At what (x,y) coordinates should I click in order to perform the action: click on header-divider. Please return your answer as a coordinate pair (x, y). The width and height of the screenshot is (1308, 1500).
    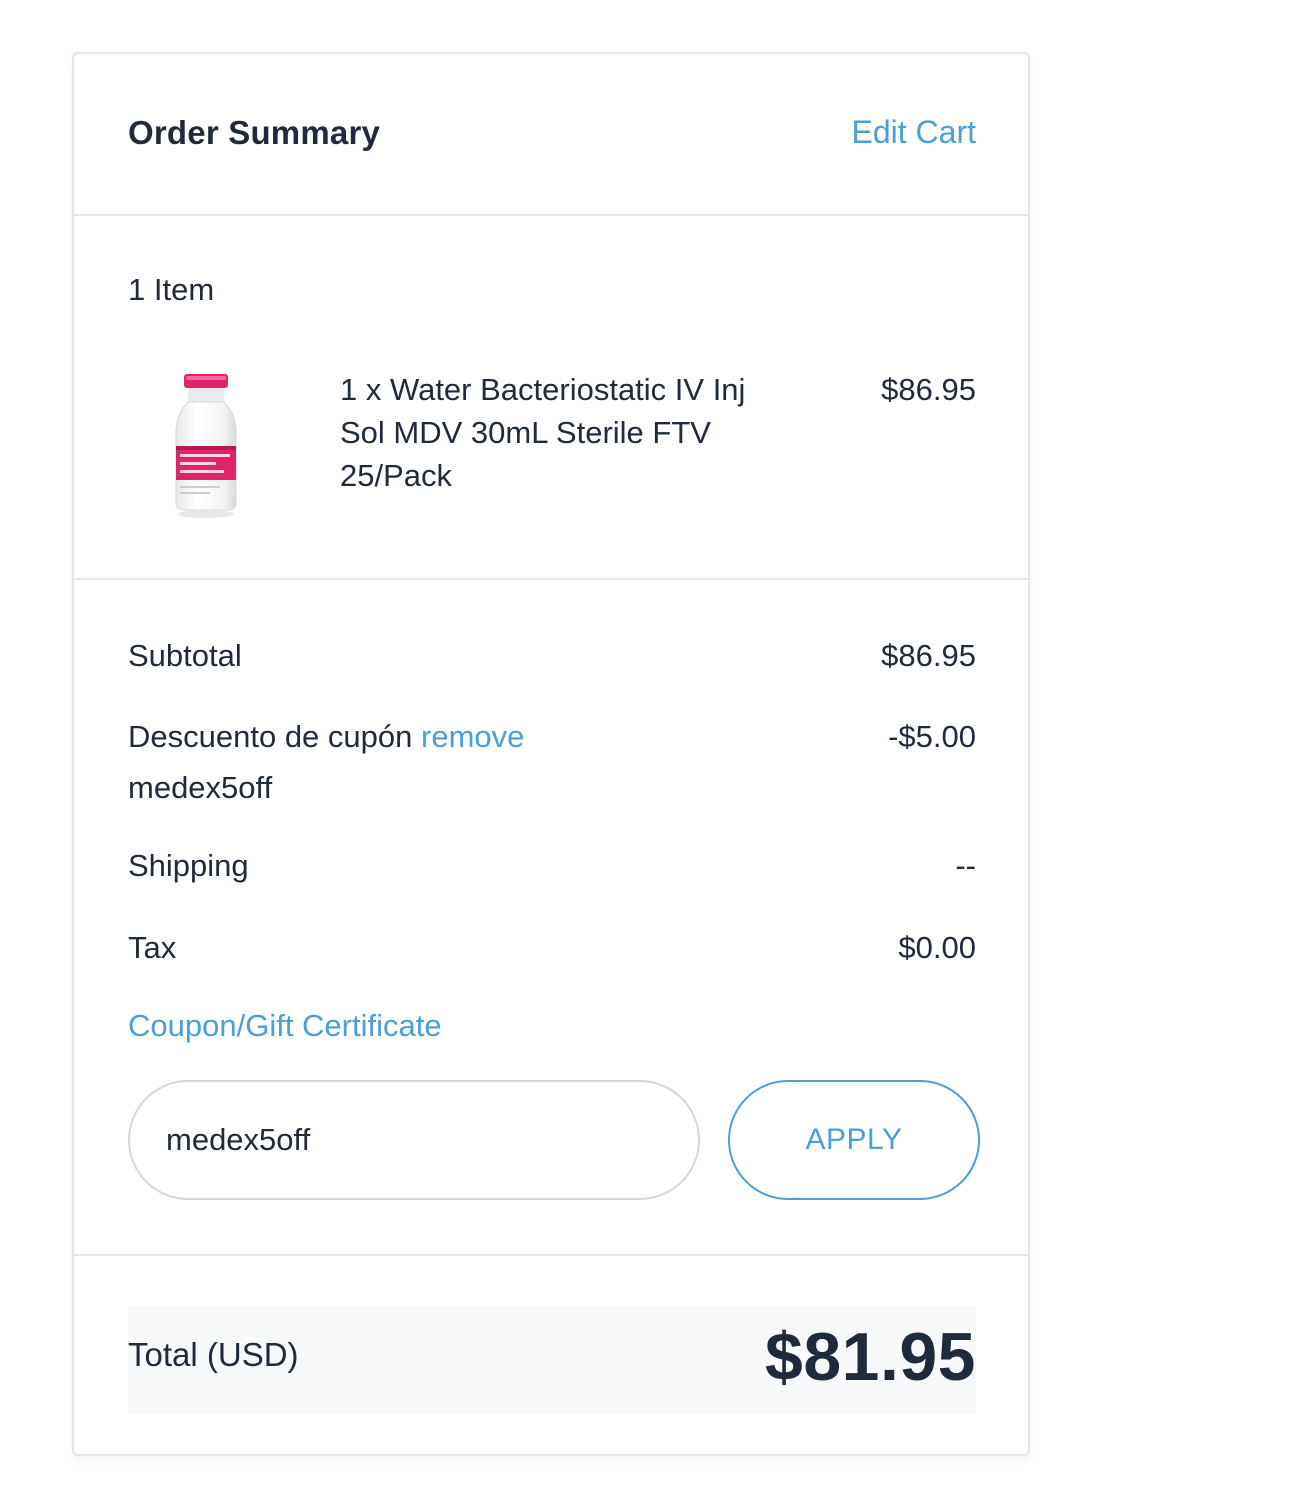
    Looking at the image, I should click on (551, 215).